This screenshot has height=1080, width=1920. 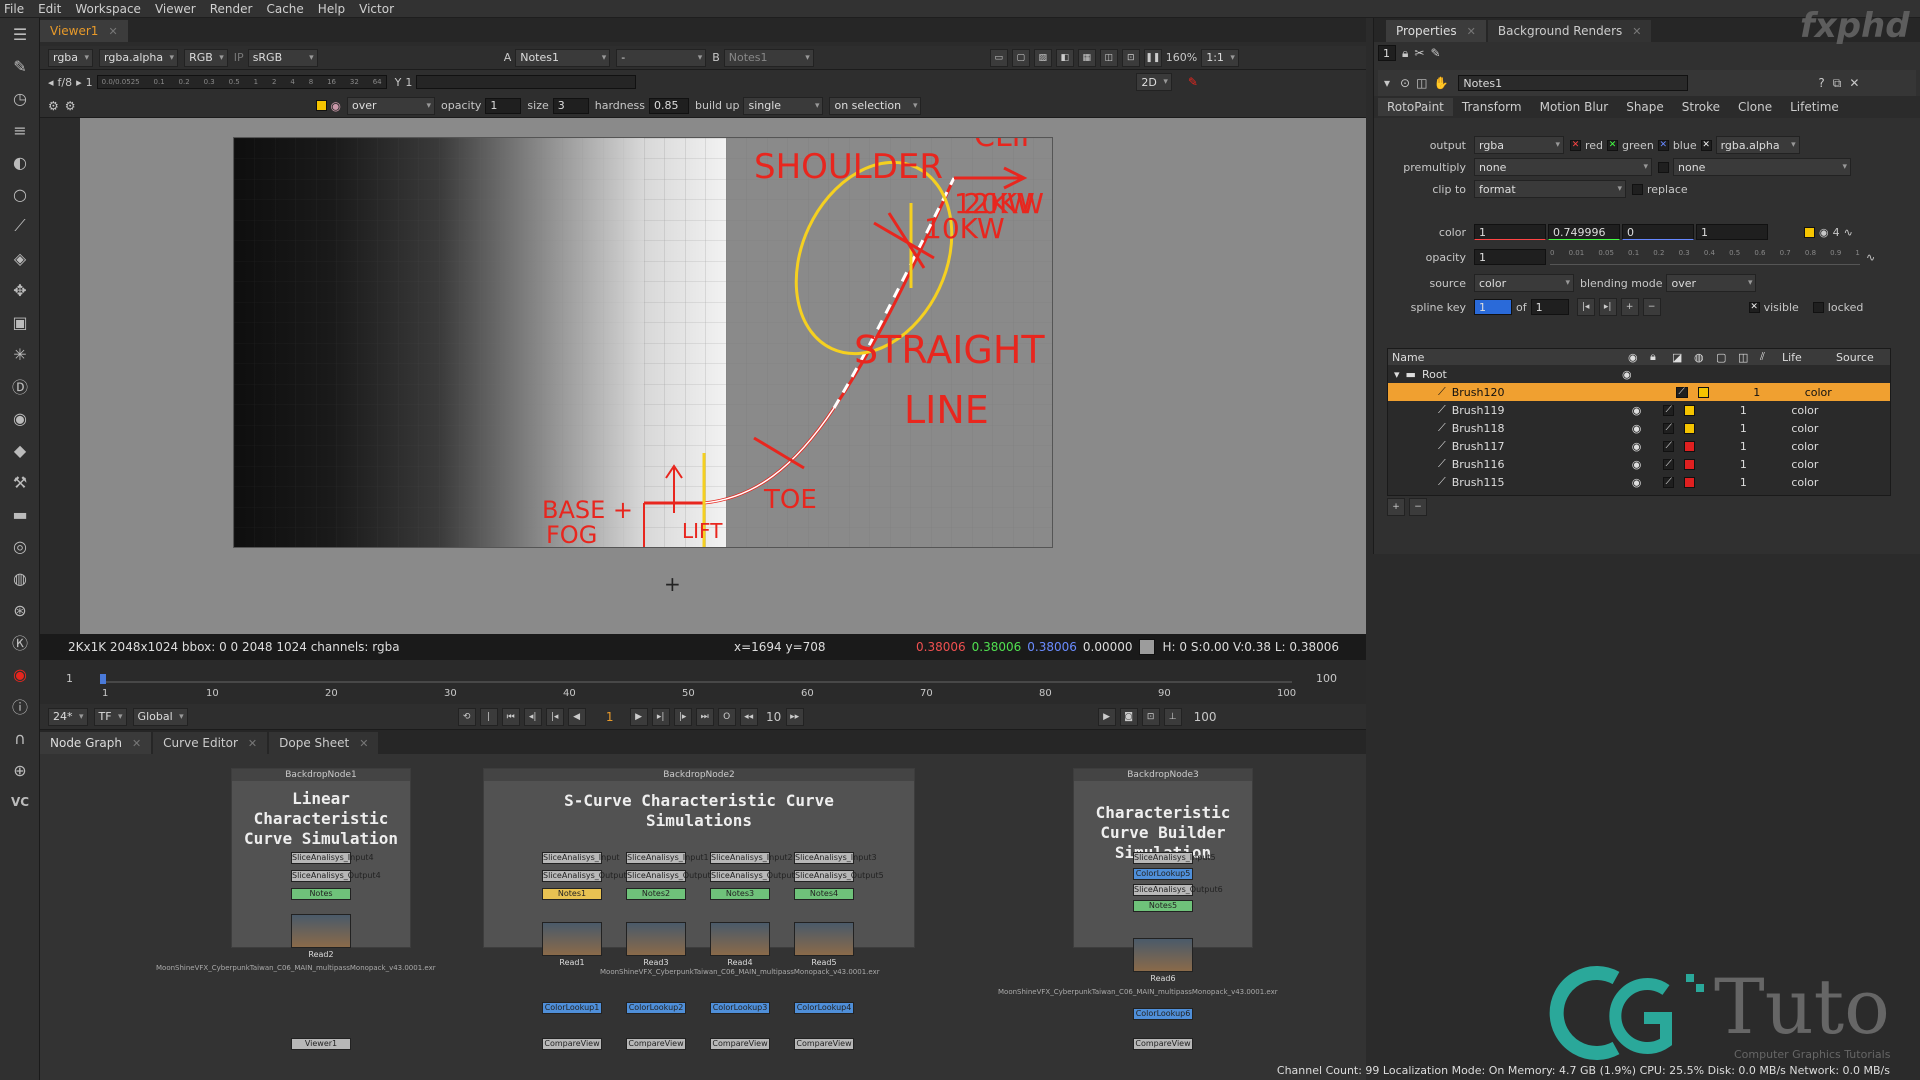 What do you see at coordinates (1419, 53) in the screenshot?
I see `float-icon: ✂` at bounding box center [1419, 53].